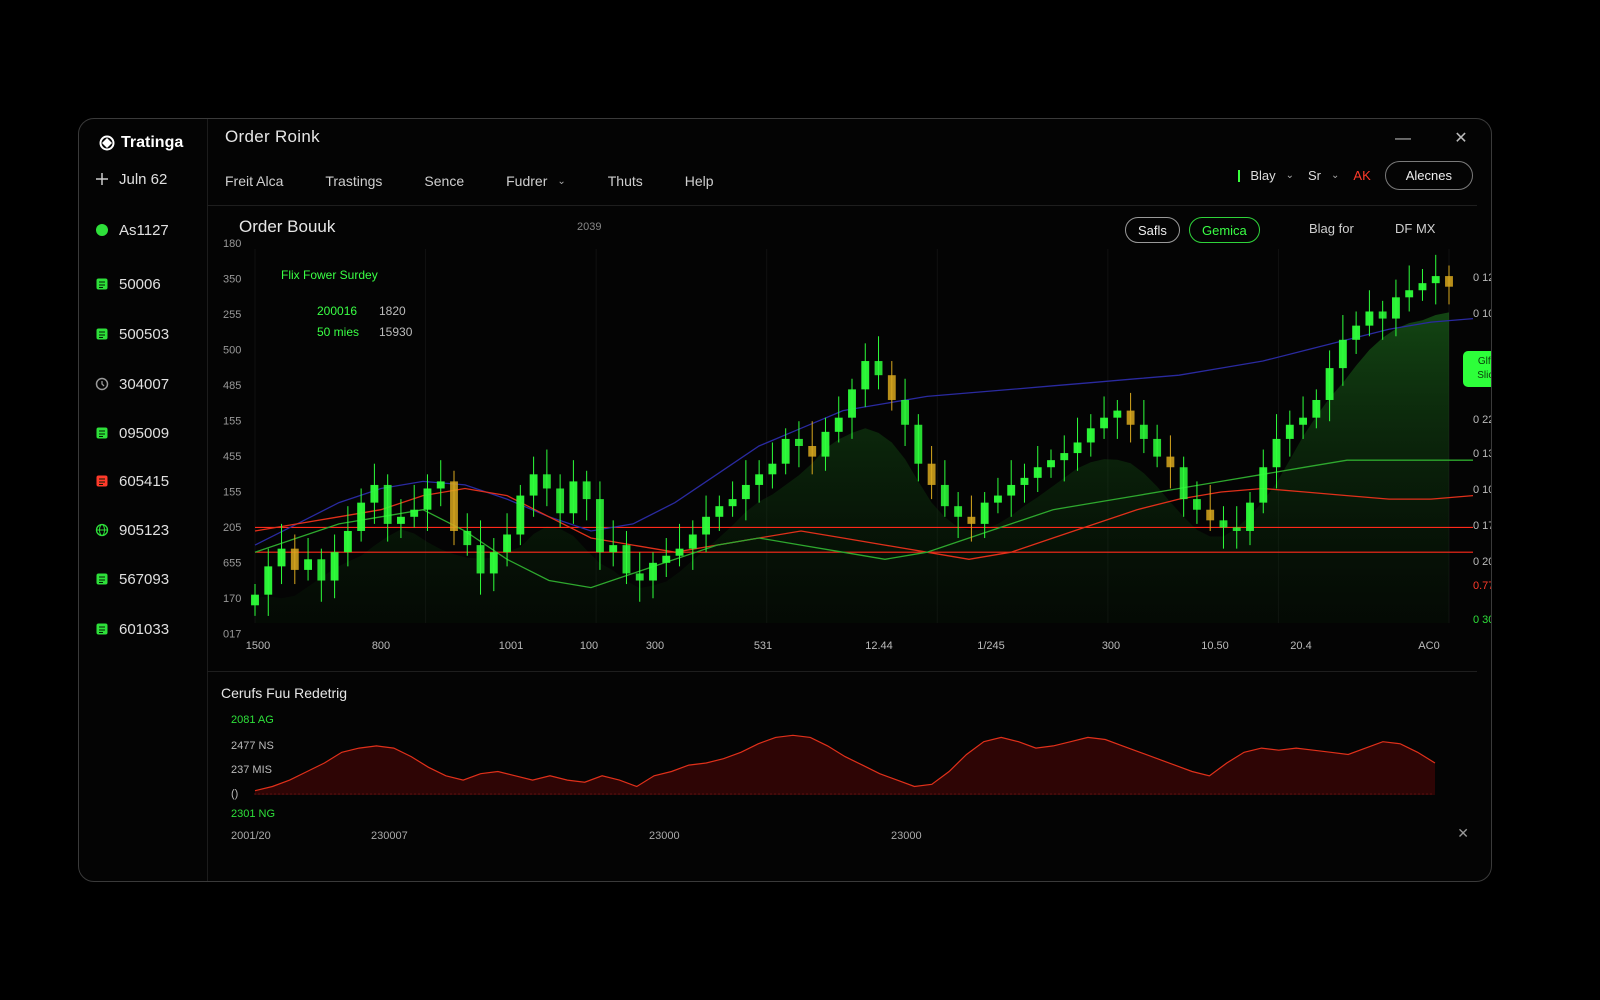  What do you see at coordinates (251, 836) in the screenshot?
I see `sub-x-label: 2001/20` at bounding box center [251, 836].